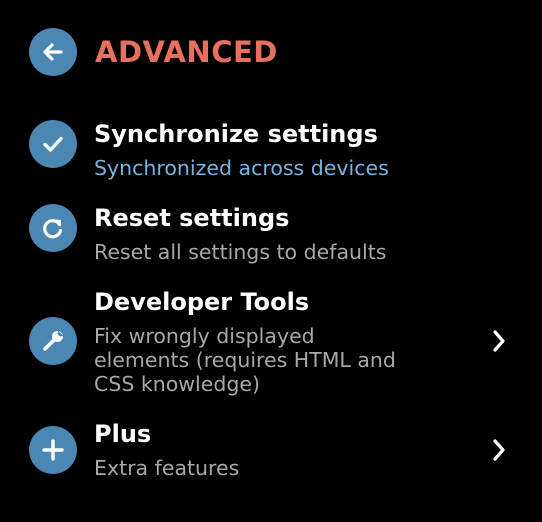  I want to click on plus-badge, so click(53, 450).